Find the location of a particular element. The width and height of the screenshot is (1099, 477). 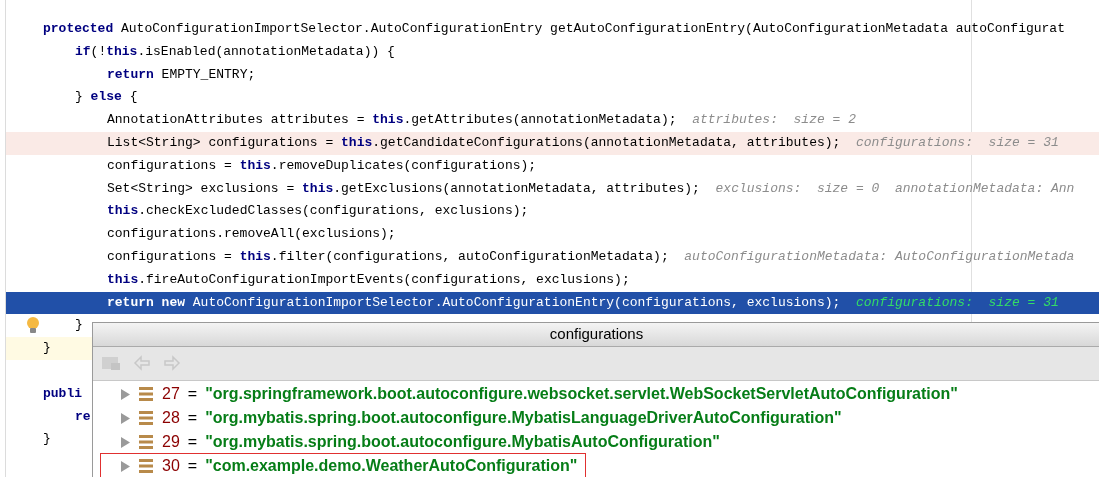

keyword: publi is located at coordinates (62, 393).